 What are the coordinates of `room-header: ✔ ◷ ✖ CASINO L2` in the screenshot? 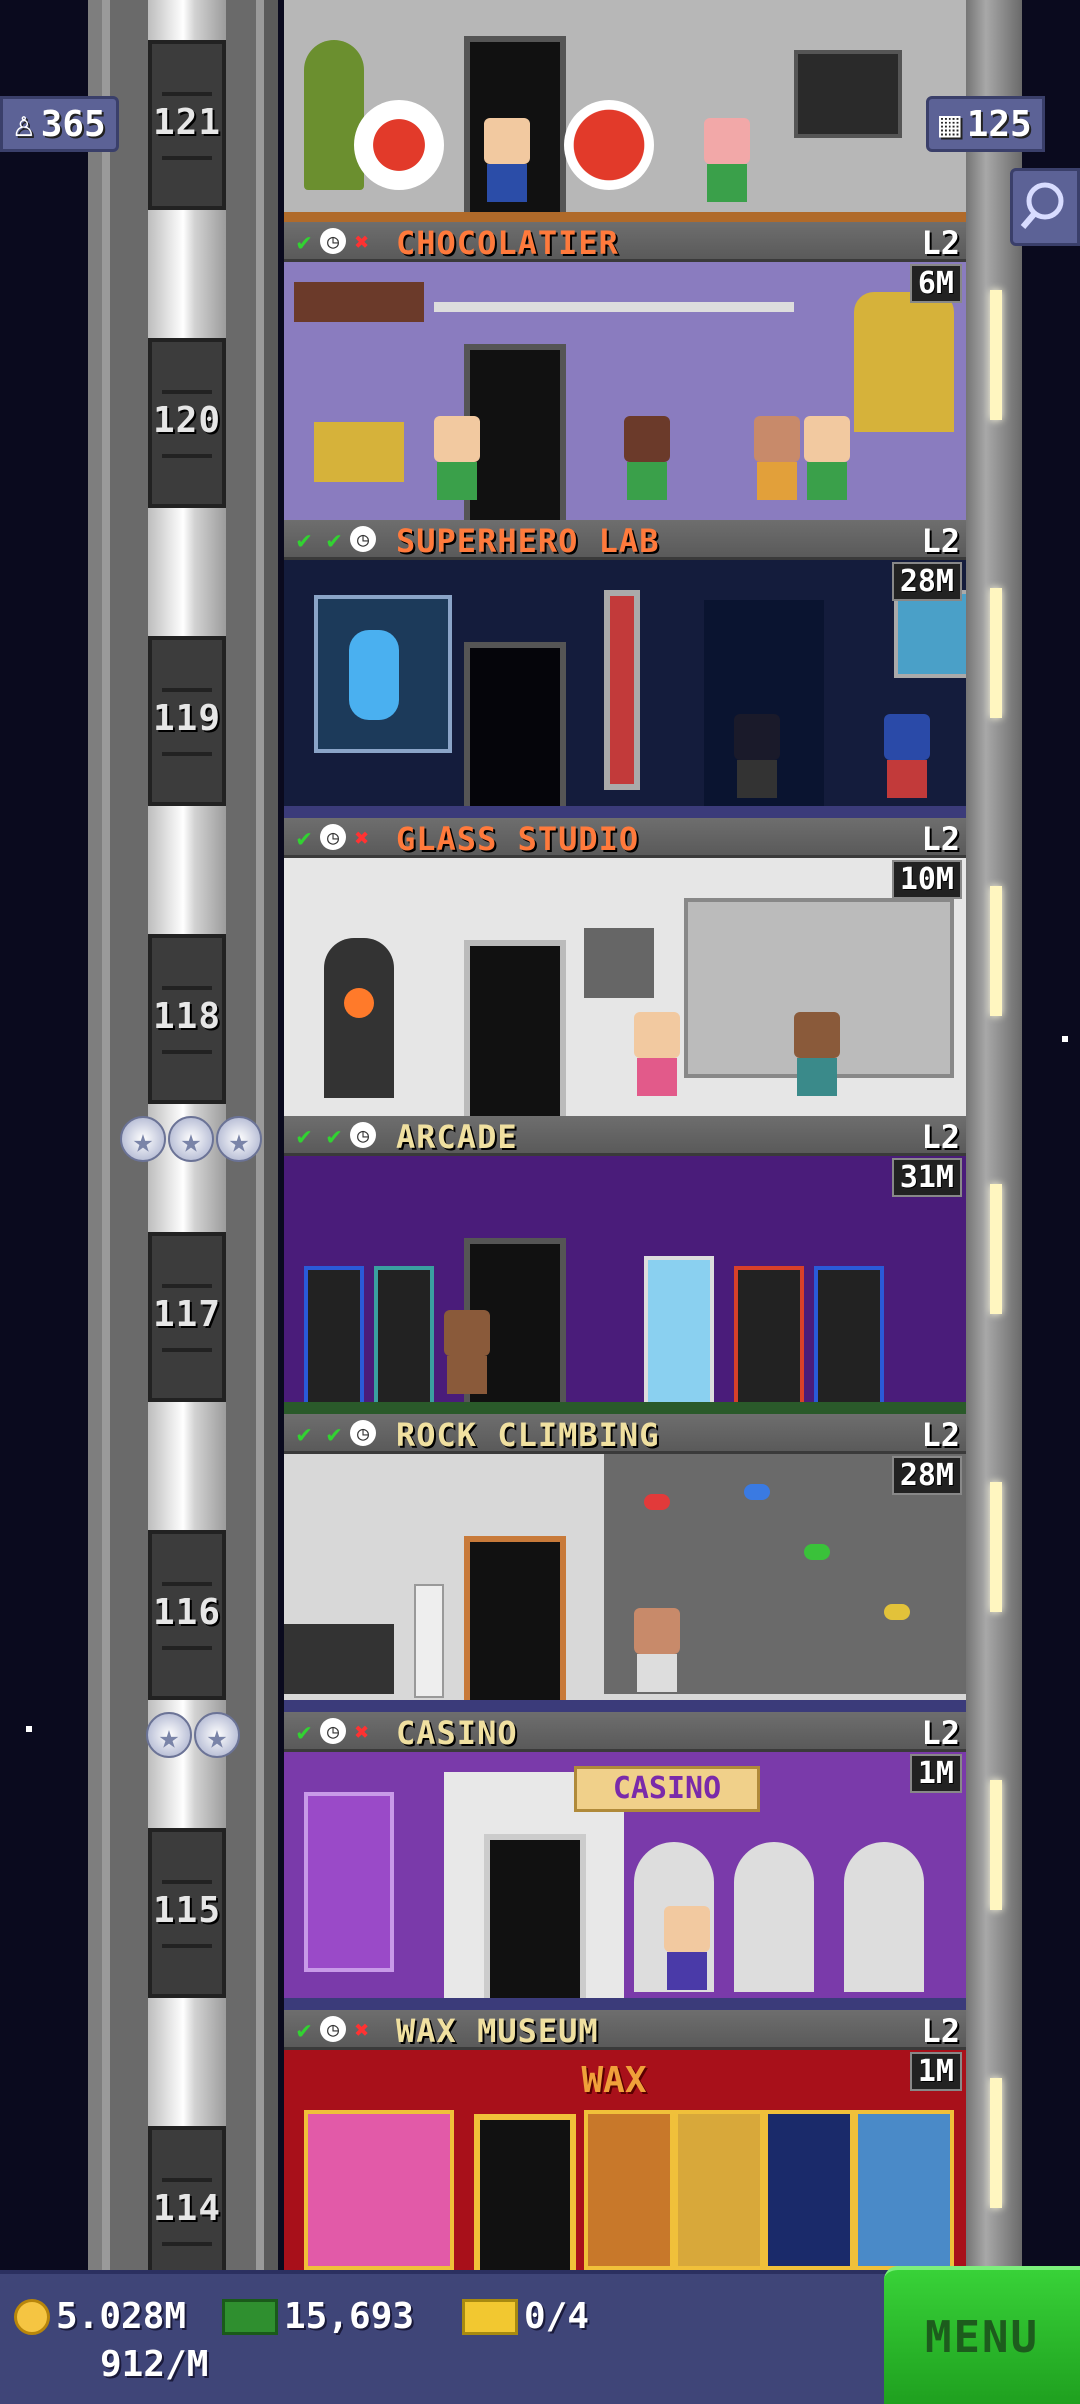 It's located at (625, 1732).